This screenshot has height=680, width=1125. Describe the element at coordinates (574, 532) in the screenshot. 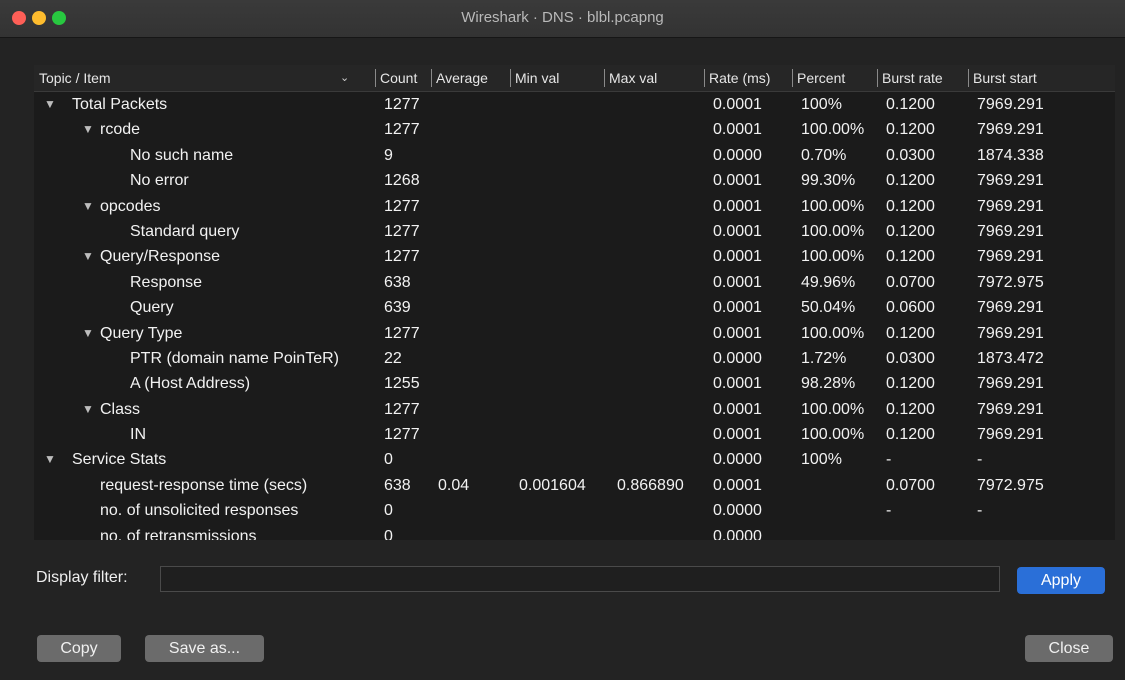

I see `tree-row: no. of retransmissions 0 0.0000` at that location.